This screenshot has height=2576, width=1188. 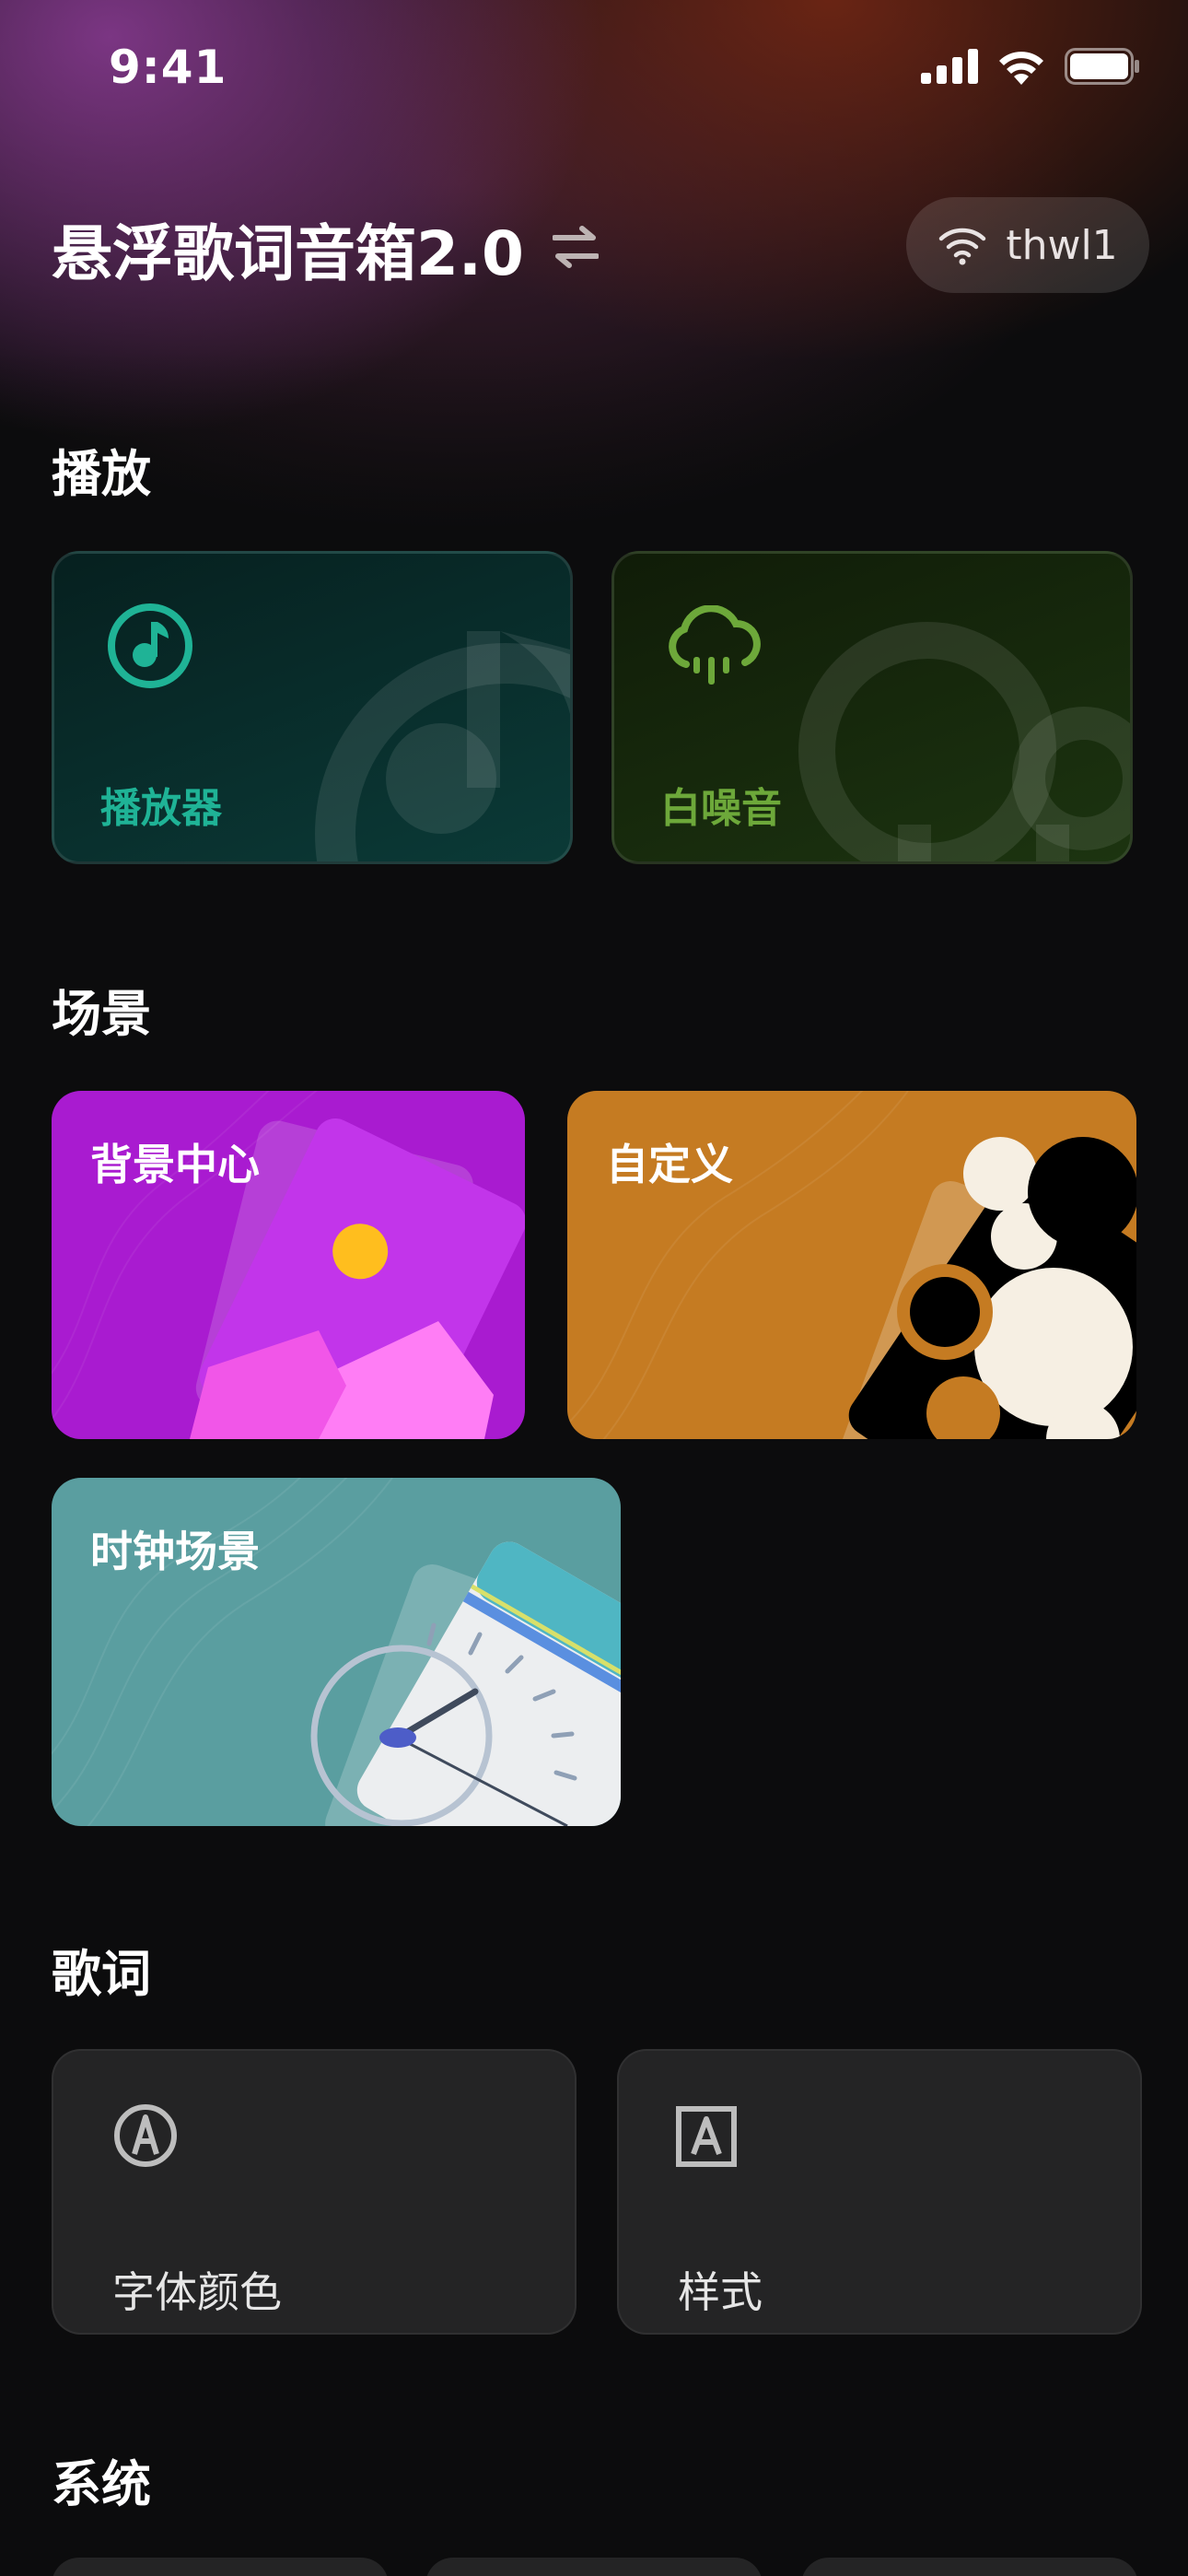 I want to click on status-time: 9:41, so click(x=168, y=67).